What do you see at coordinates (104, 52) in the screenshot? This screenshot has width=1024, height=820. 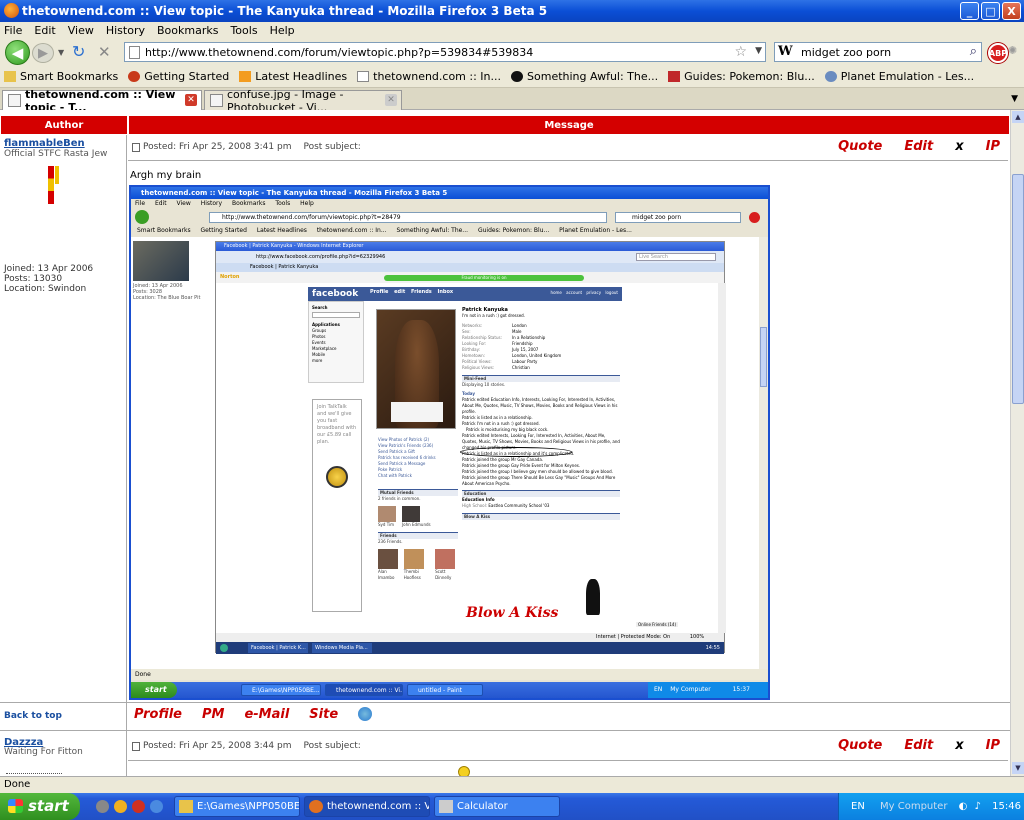 I see `stop-icon: ✕` at bounding box center [104, 52].